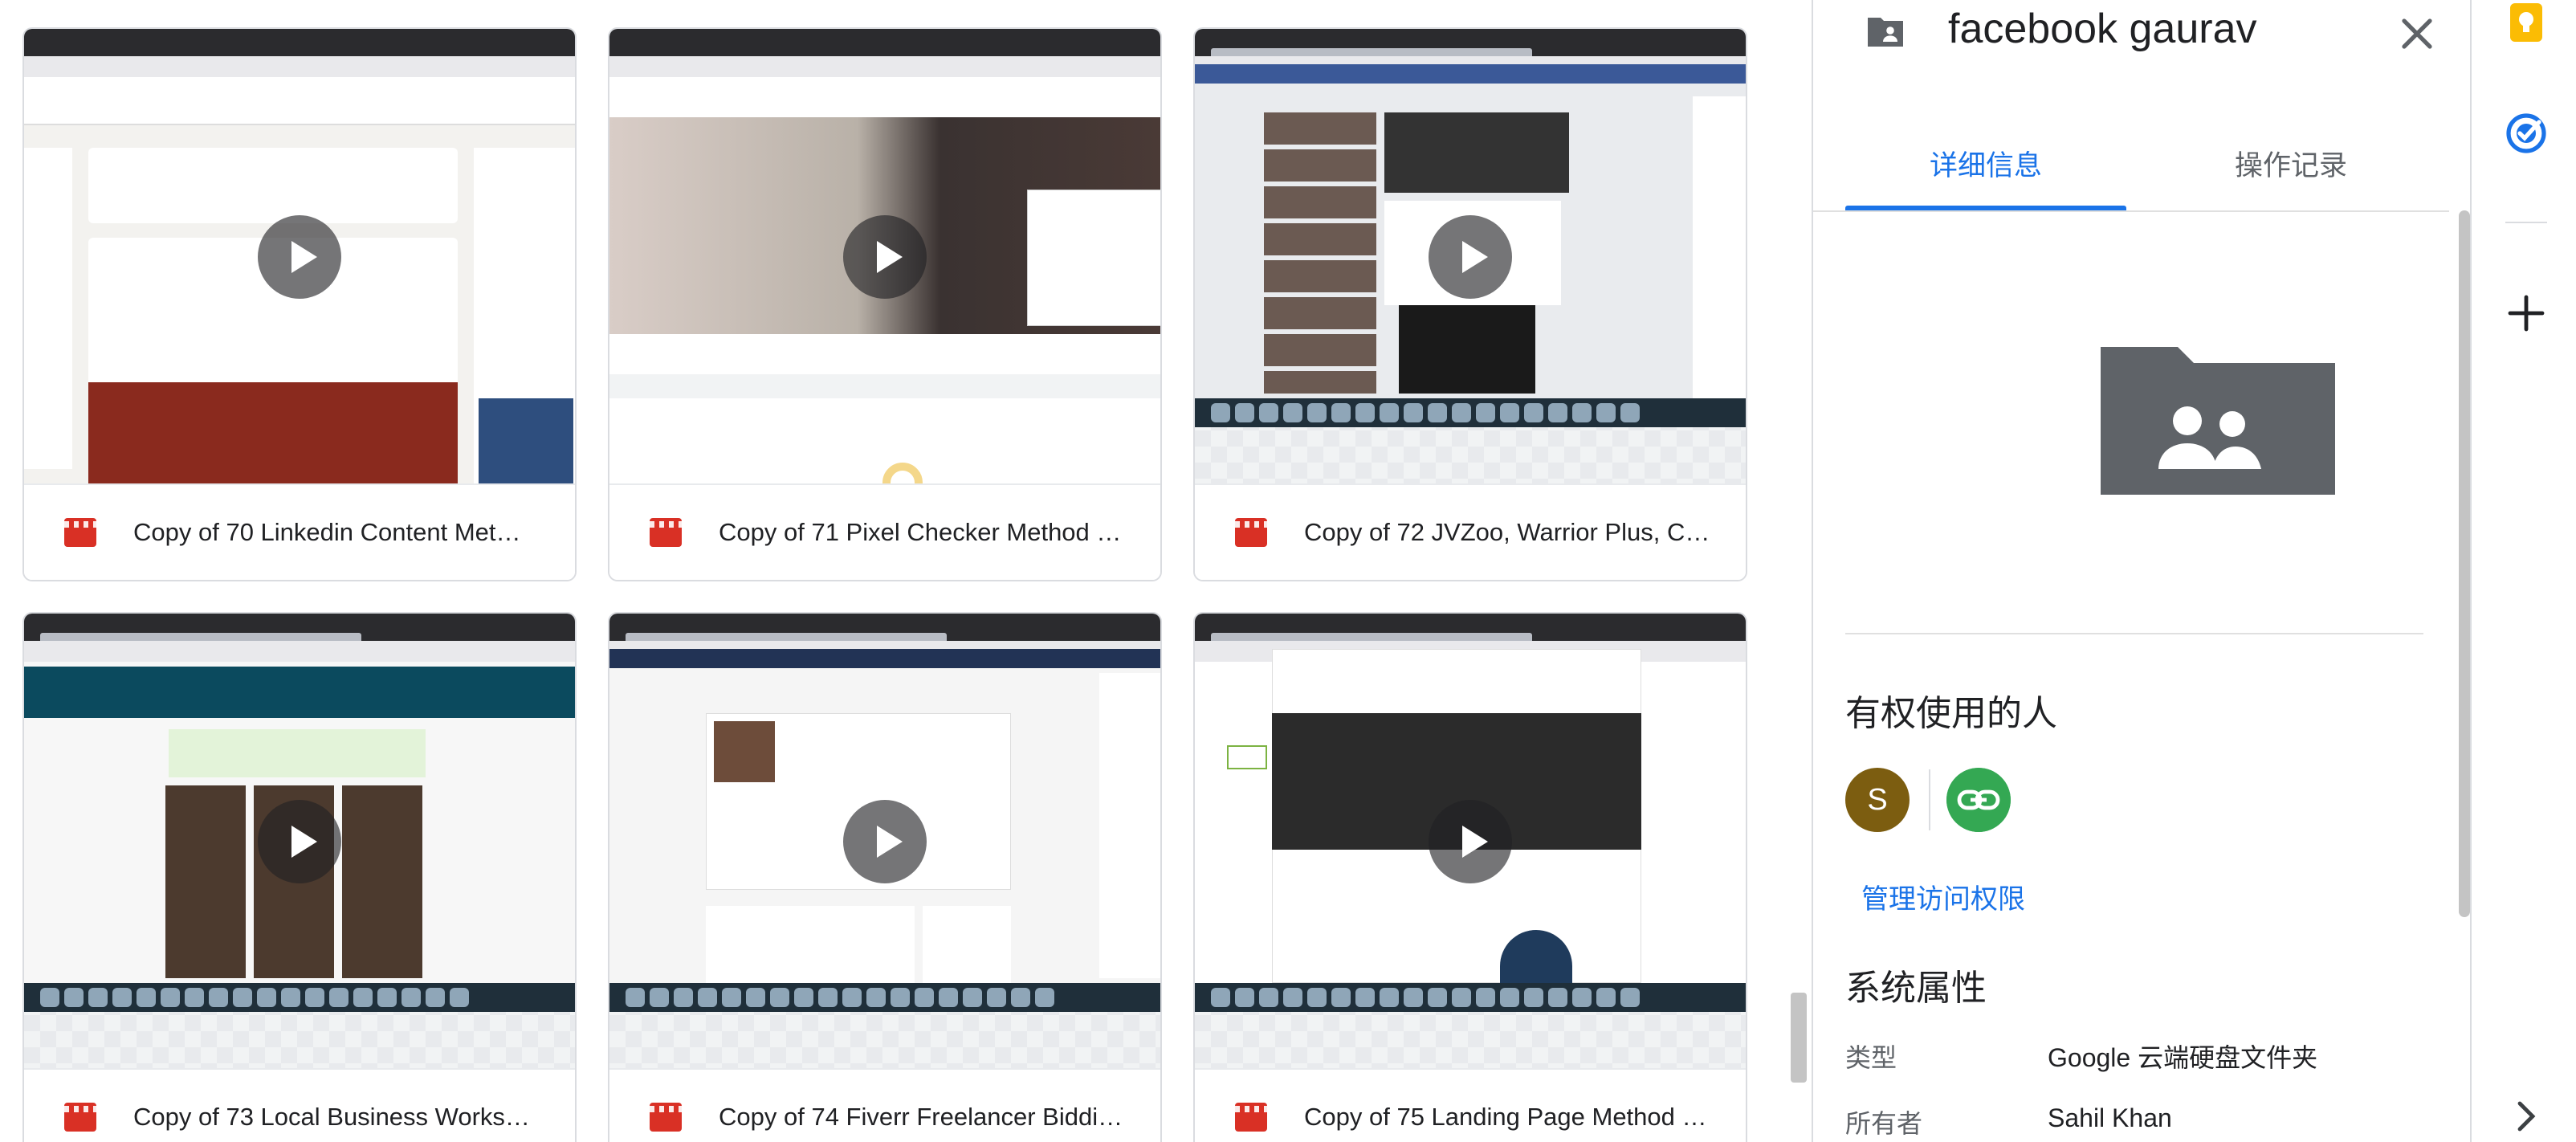 This screenshot has width=2576, height=1142. I want to click on tab-activity-label: 操作记录, so click(2290, 165).